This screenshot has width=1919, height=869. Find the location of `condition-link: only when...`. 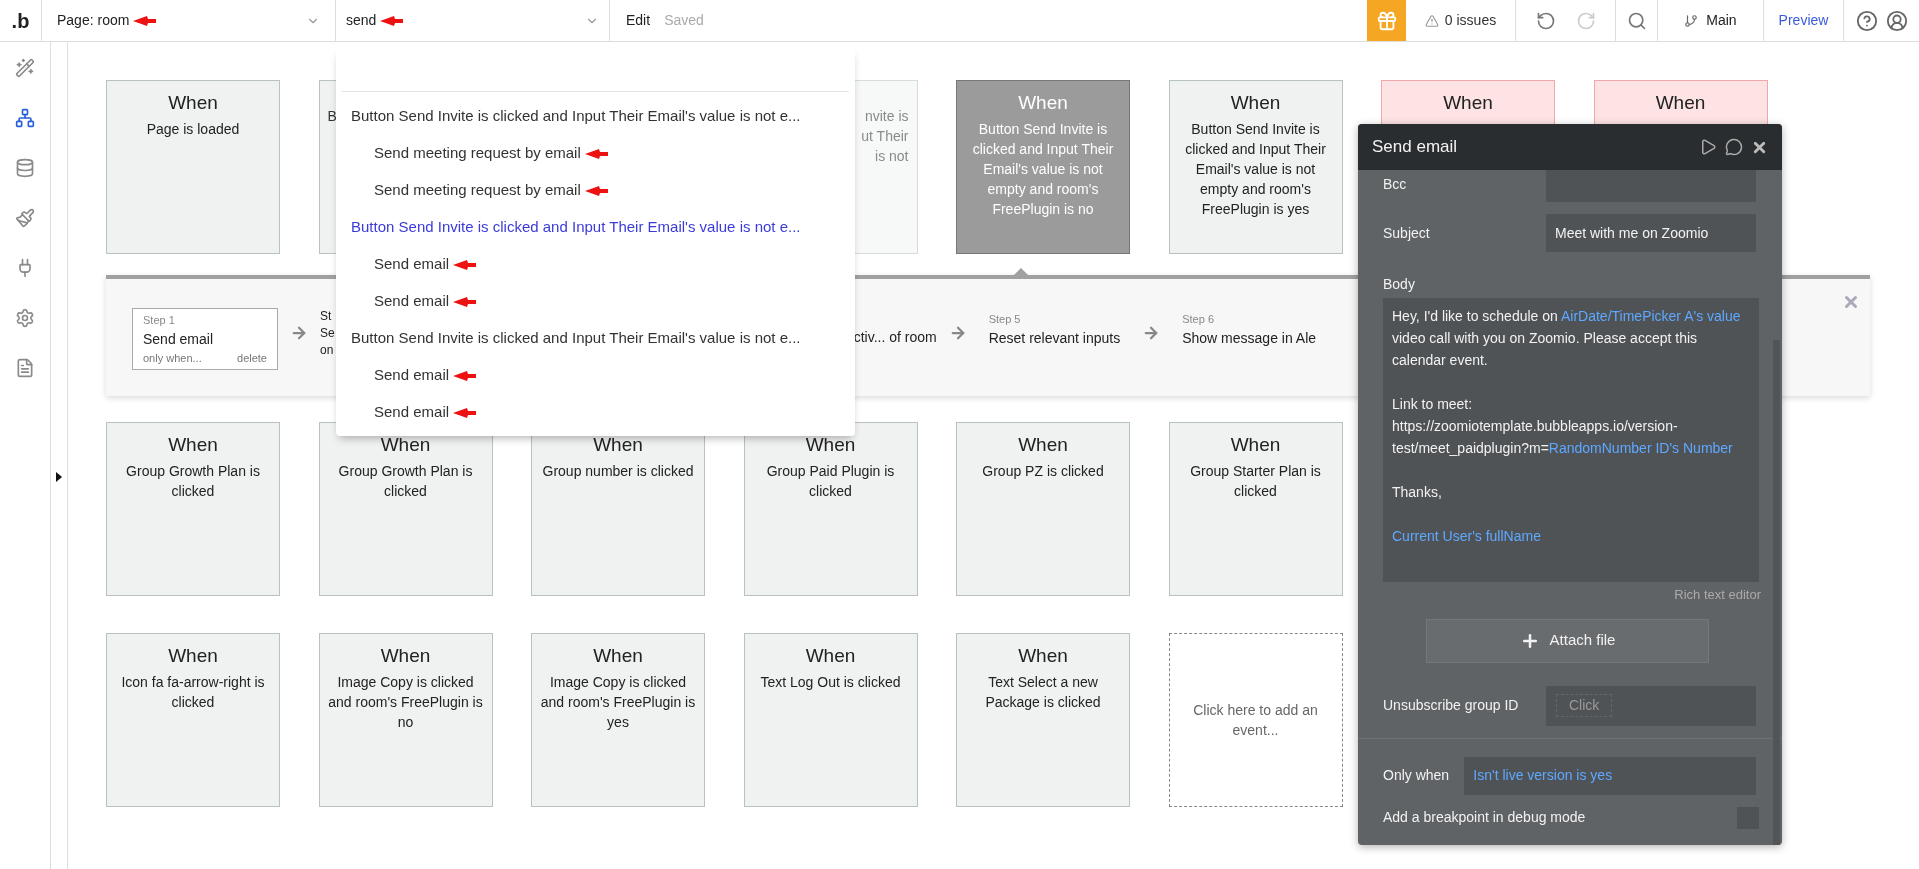

condition-link: only when... is located at coordinates (172, 357).